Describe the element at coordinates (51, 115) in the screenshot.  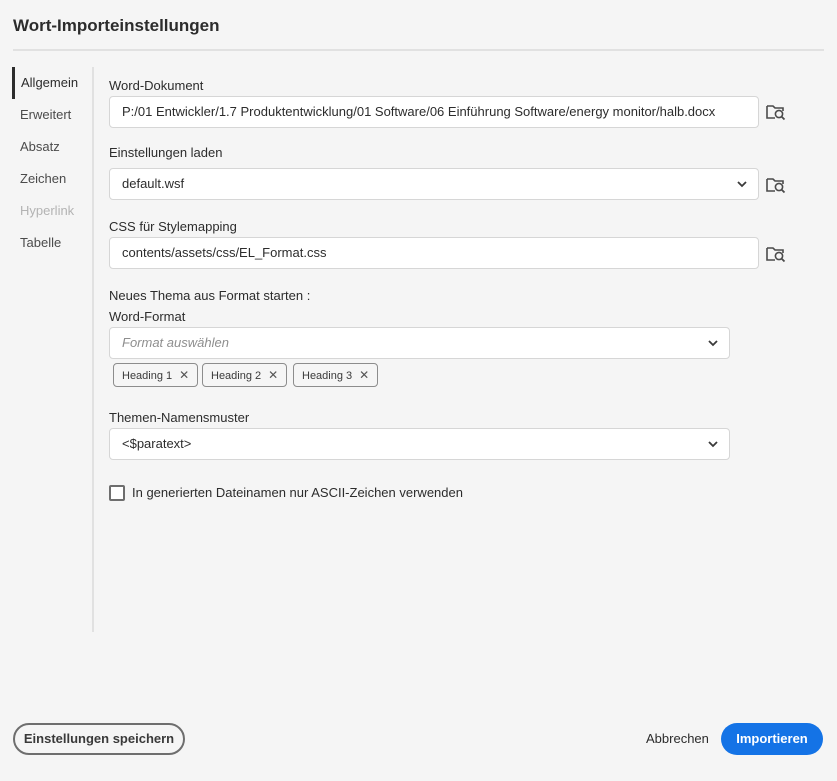
I see `sidebar-item-erweitert: Erweitert` at that location.